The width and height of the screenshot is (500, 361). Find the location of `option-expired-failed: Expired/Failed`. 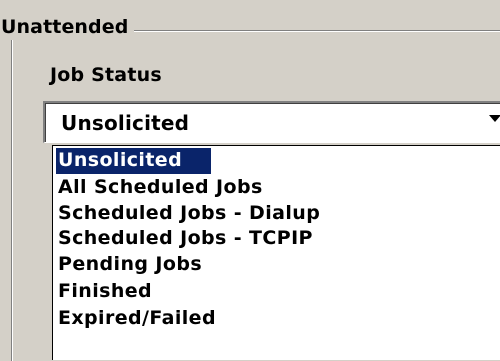

option-expired-failed: Expired/Failed is located at coordinates (136, 319).